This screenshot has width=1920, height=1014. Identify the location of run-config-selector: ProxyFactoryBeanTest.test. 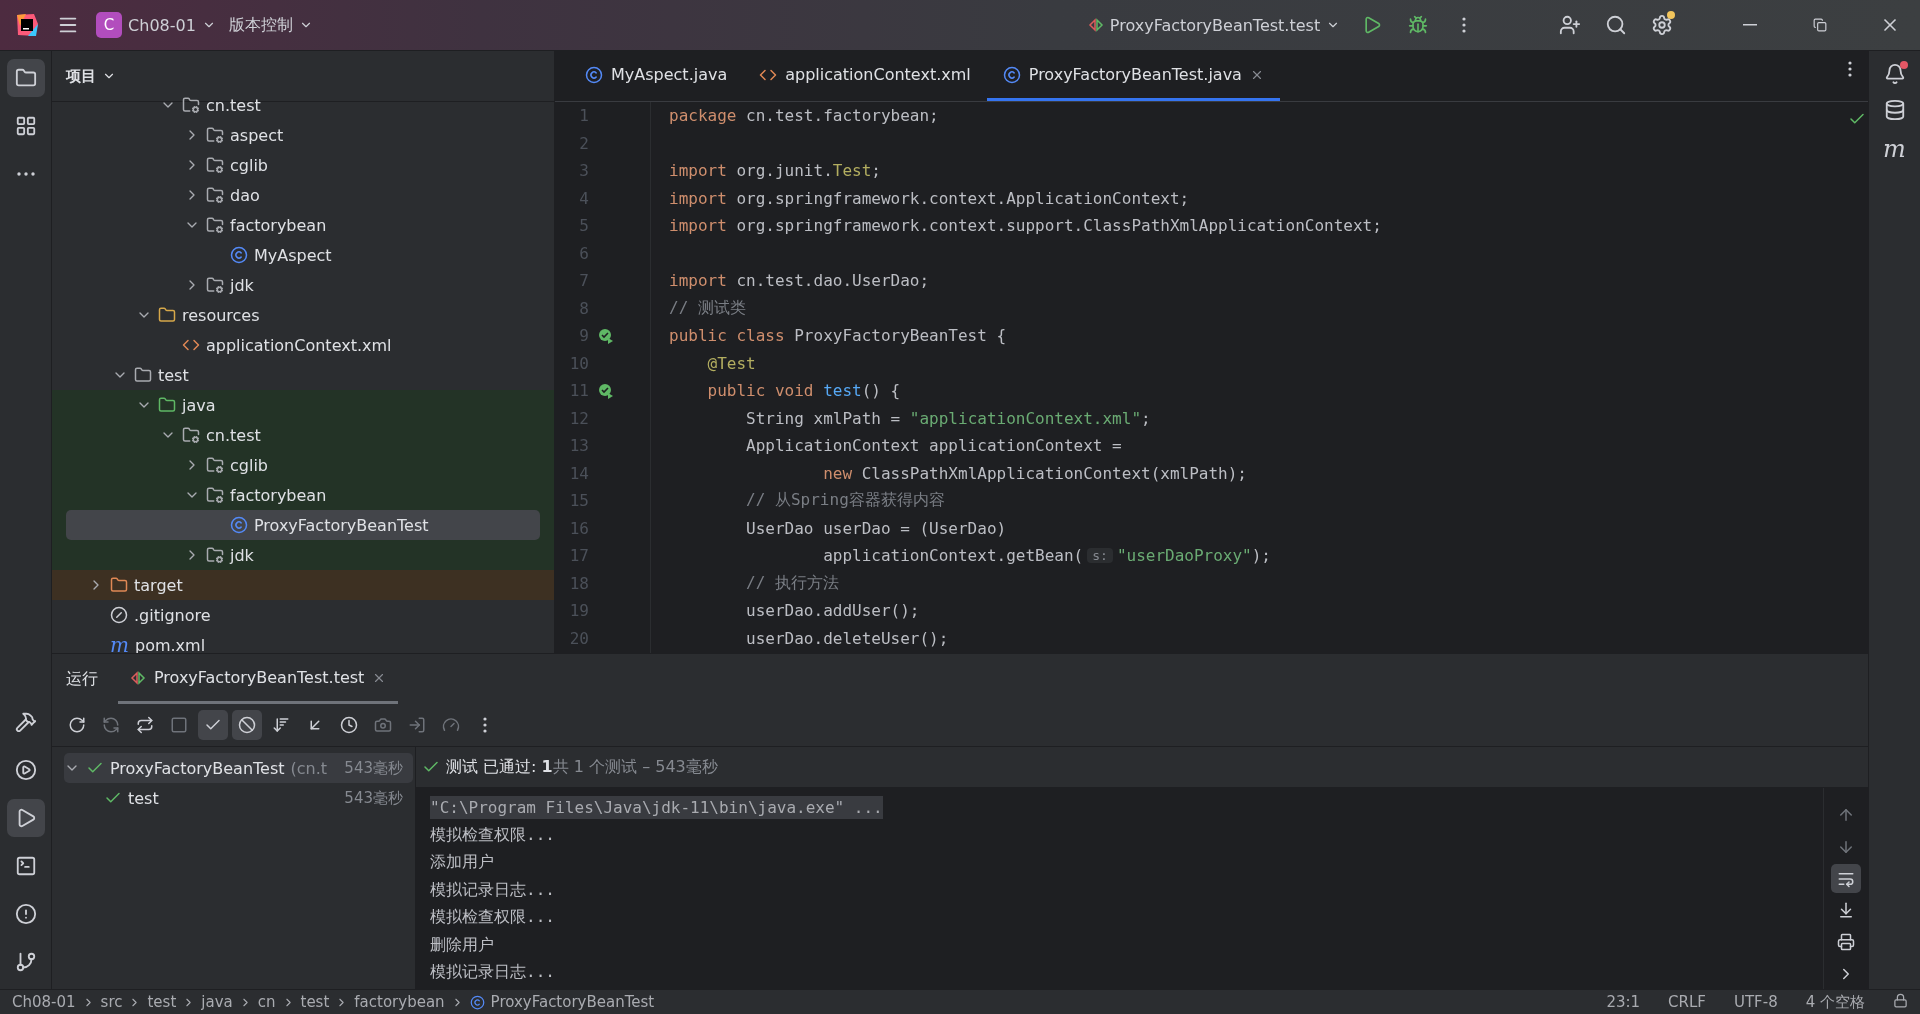
(1214, 25).